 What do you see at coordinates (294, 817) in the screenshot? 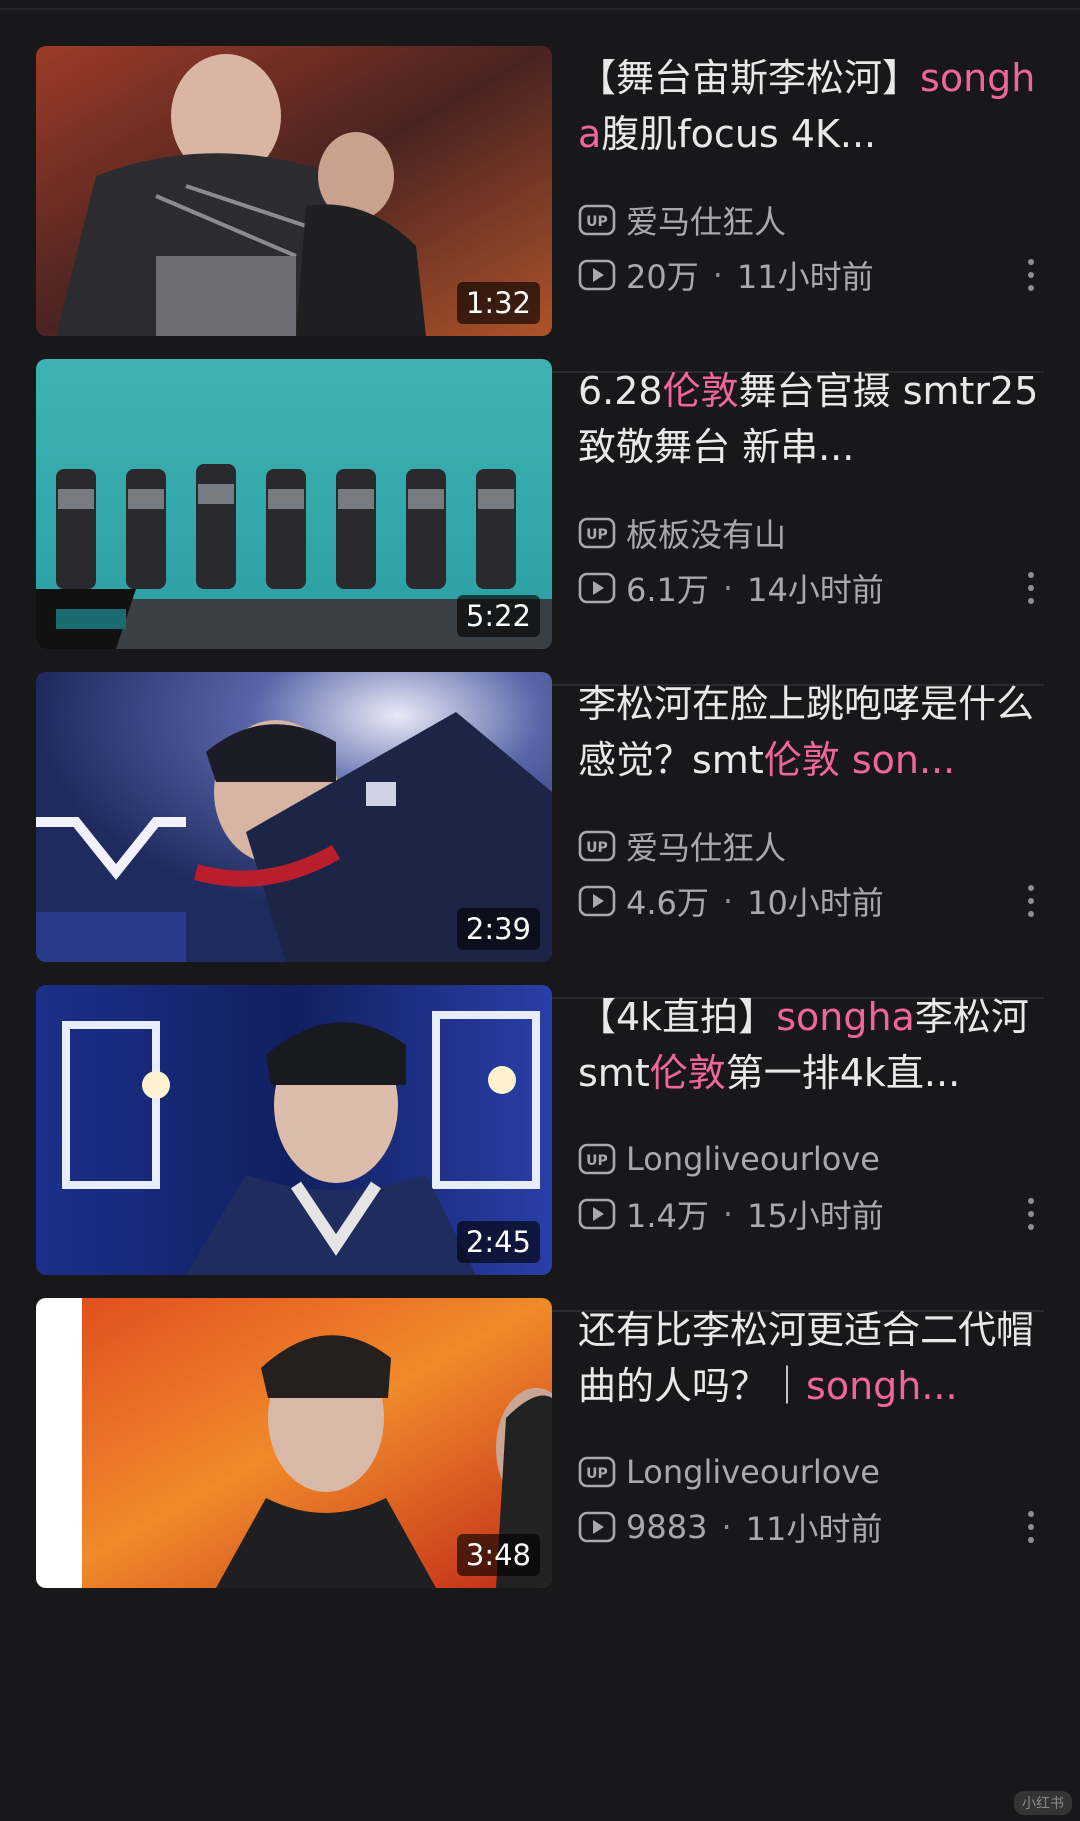
I see `video-thumbnail: 2:39` at bounding box center [294, 817].